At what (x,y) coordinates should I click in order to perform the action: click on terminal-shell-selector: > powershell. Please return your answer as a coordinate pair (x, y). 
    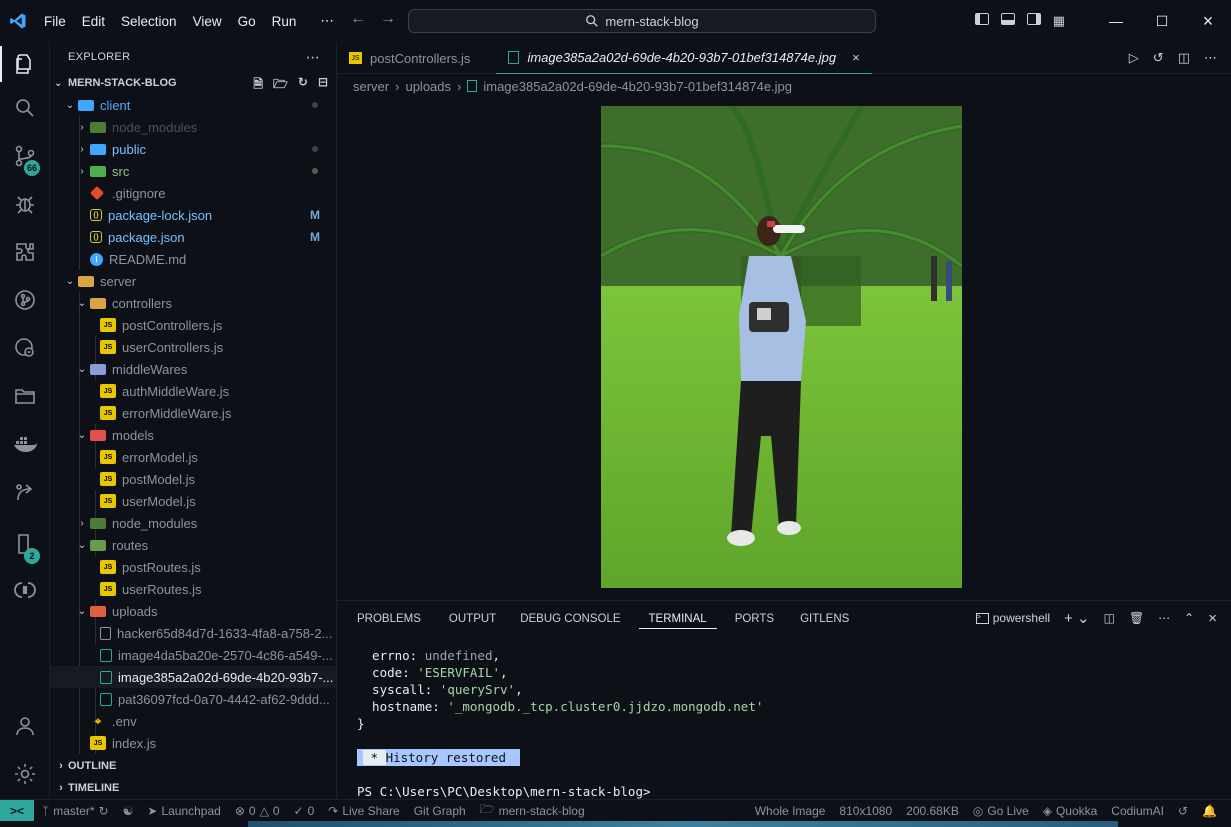
    Looking at the image, I should click on (1012, 618).